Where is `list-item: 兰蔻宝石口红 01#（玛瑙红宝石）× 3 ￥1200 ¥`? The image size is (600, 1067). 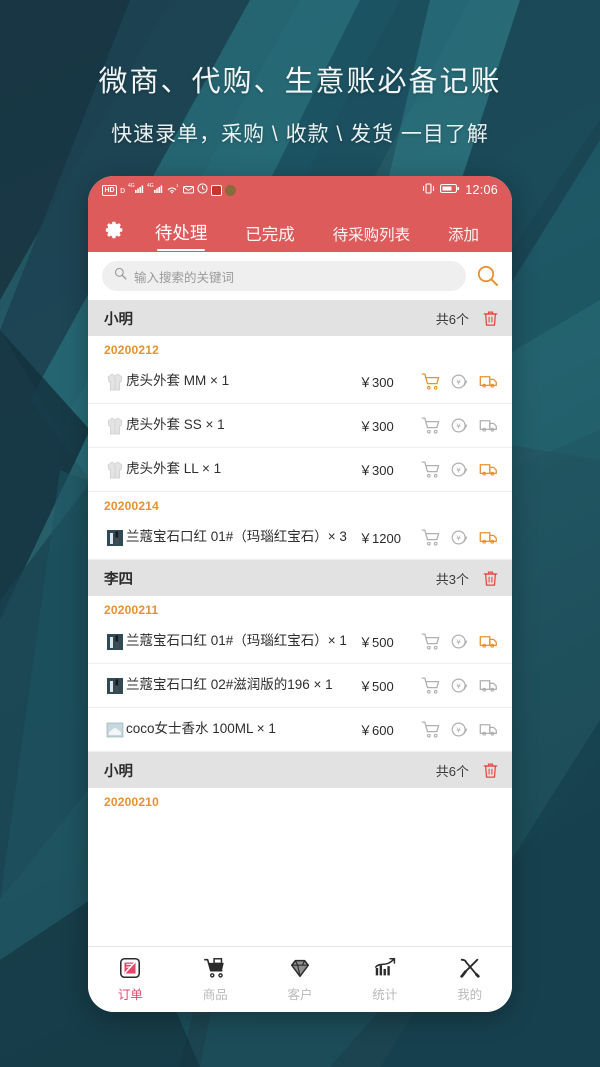
list-item: 兰蔻宝石口红 01#（玛瑙红宝石）× 3 ￥1200 ¥ is located at coordinates (300, 538).